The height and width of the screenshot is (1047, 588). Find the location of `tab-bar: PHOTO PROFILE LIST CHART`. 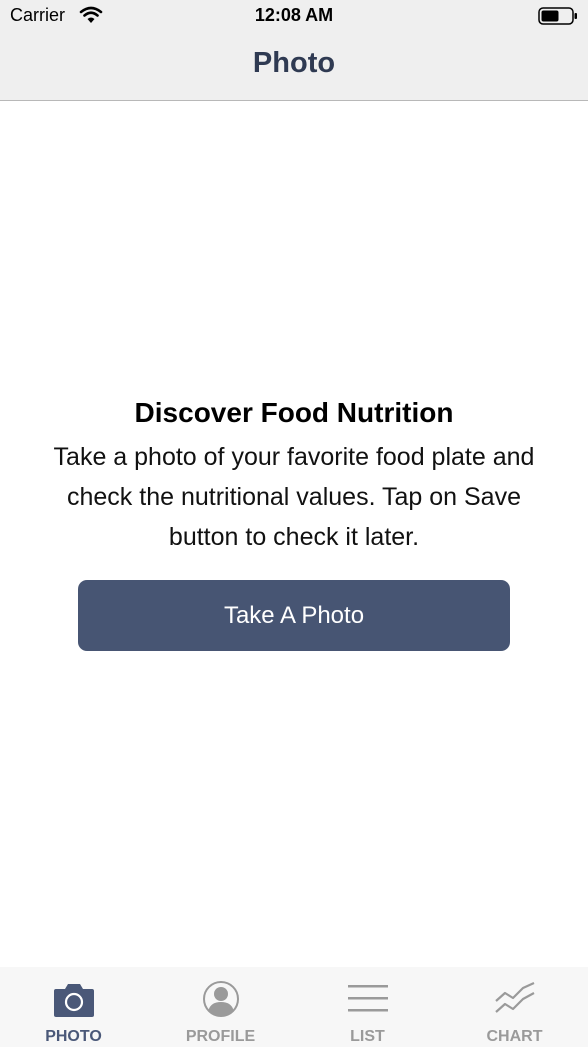

tab-bar: PHOTO PROFILE LIST CHART is located at coordinates (294, 1007).